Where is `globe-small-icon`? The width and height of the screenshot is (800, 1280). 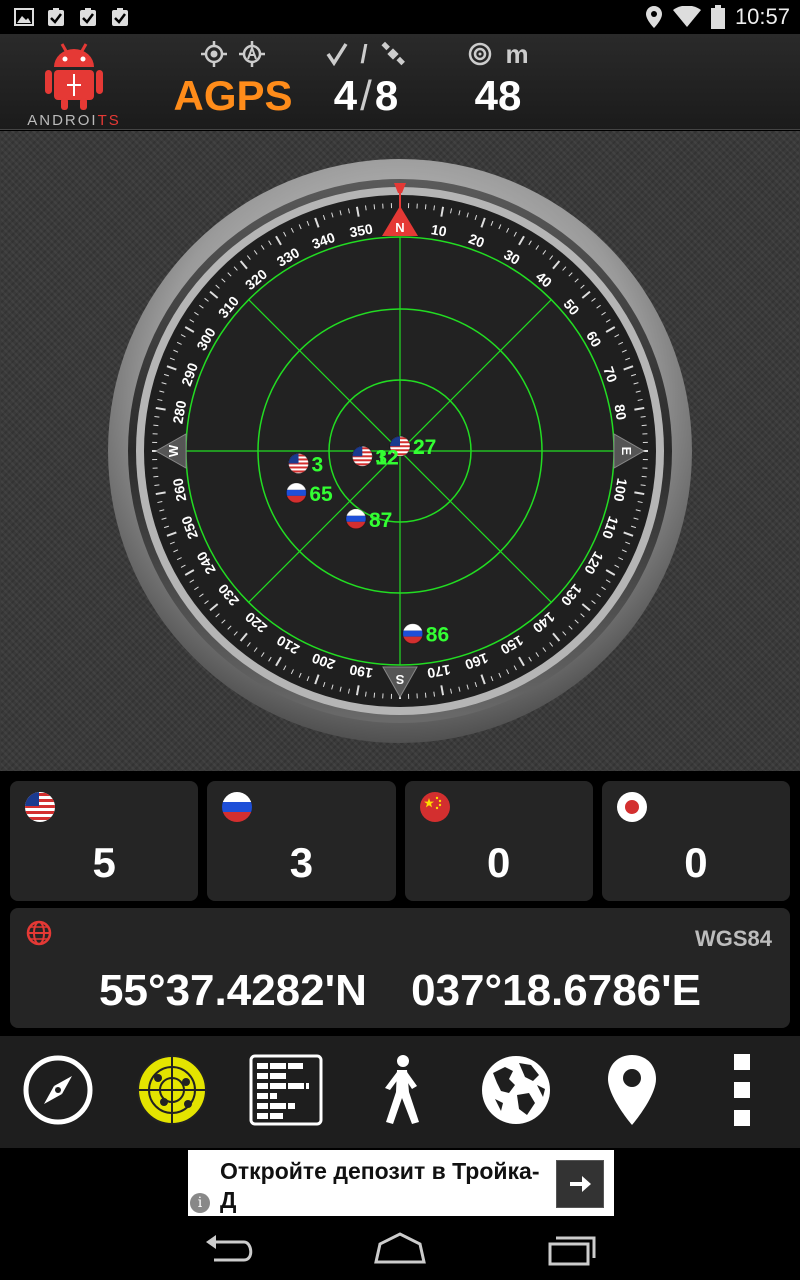 globe-small-icon is located at coordinates (39, 933).